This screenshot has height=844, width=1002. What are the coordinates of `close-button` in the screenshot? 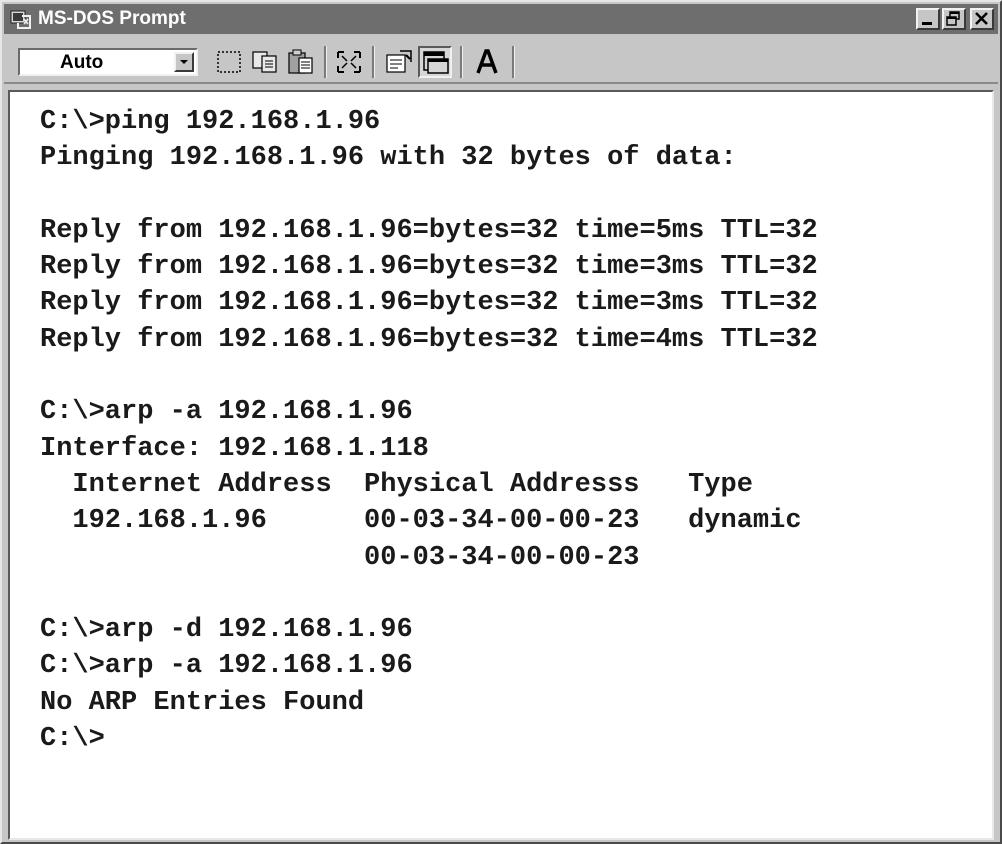 It's located at (982, 19).